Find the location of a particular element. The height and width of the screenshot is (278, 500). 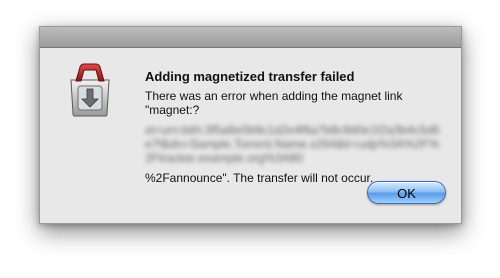

ok-button: OK is located at coordinates (406, 192).